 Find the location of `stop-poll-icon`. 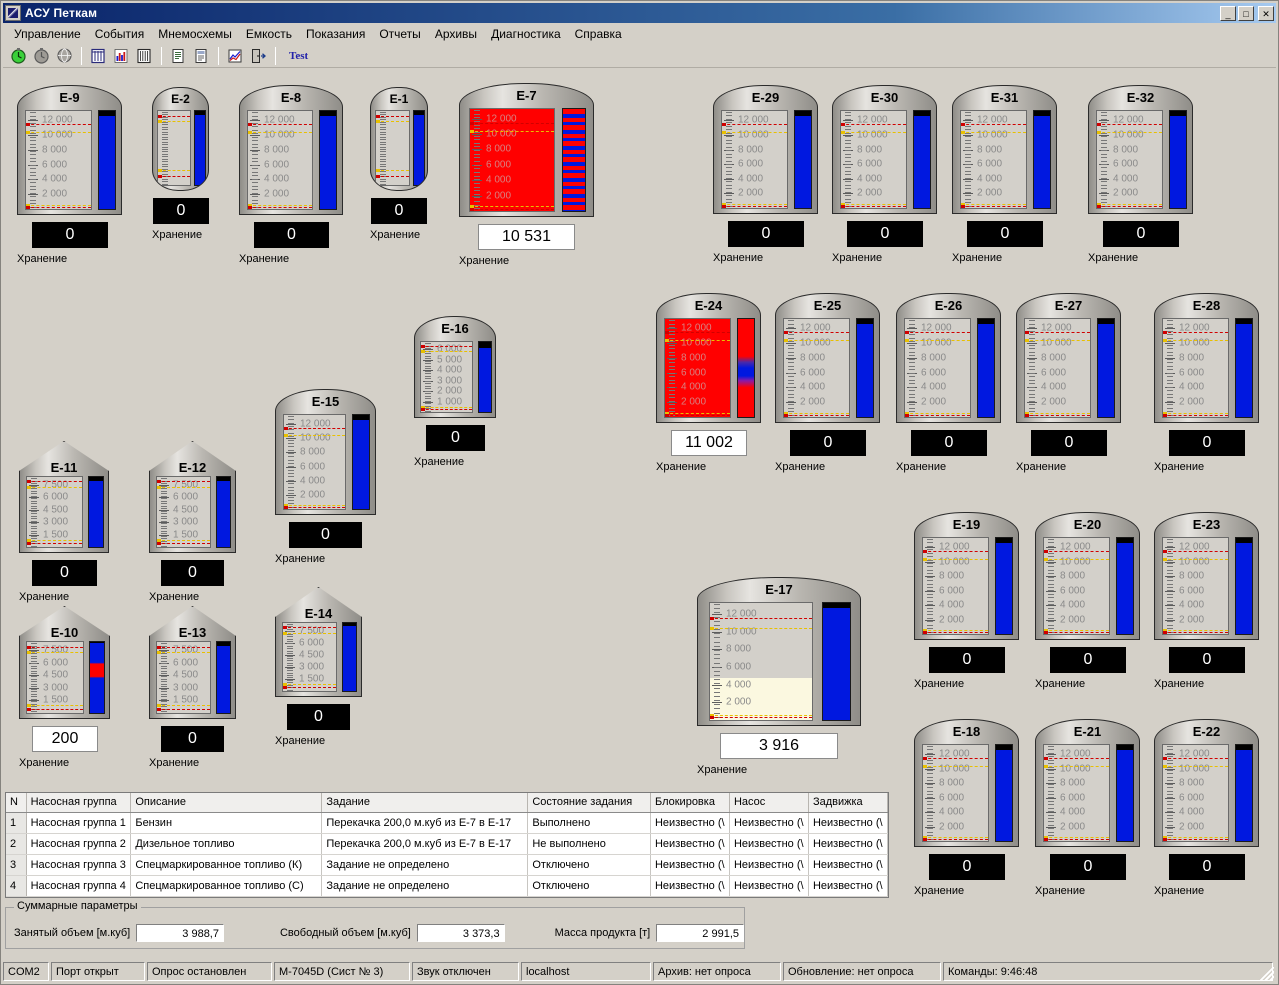

stop-poll-icon is located at coordinates (41, 56).